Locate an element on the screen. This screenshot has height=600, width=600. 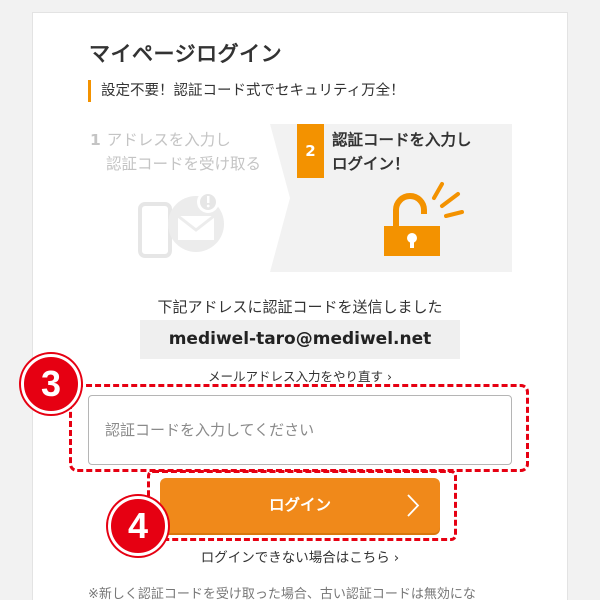
step-1-text: 1 アドレスを入力し 認証コードを受け取る is located at coordinates (175, 152).